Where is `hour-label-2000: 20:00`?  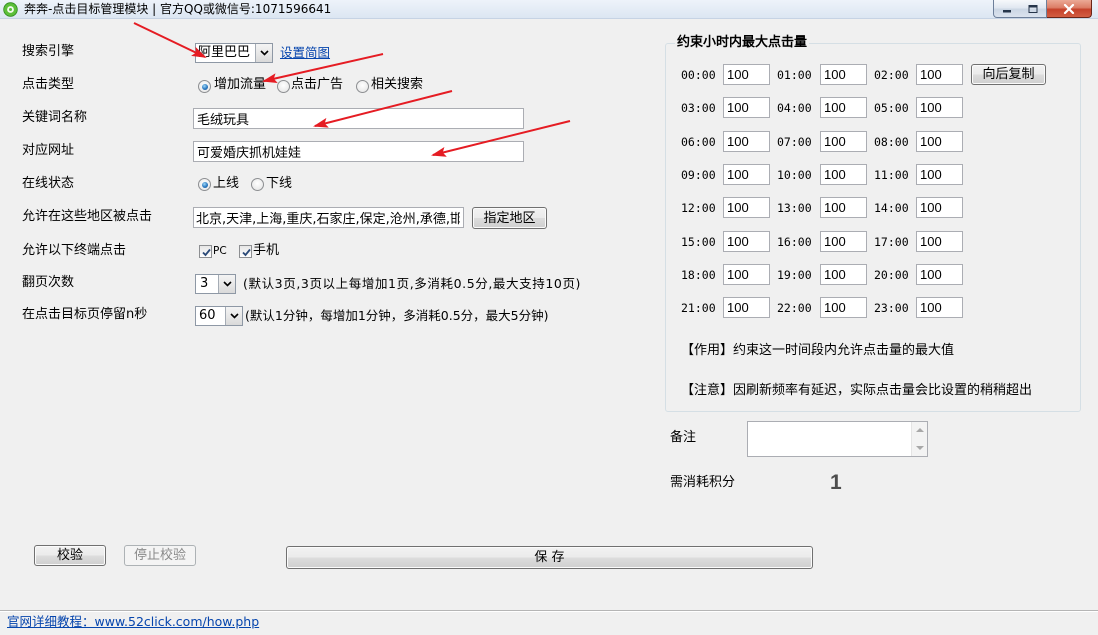 hour-label-2000: 20:00 is located at coordinates (891, 275).